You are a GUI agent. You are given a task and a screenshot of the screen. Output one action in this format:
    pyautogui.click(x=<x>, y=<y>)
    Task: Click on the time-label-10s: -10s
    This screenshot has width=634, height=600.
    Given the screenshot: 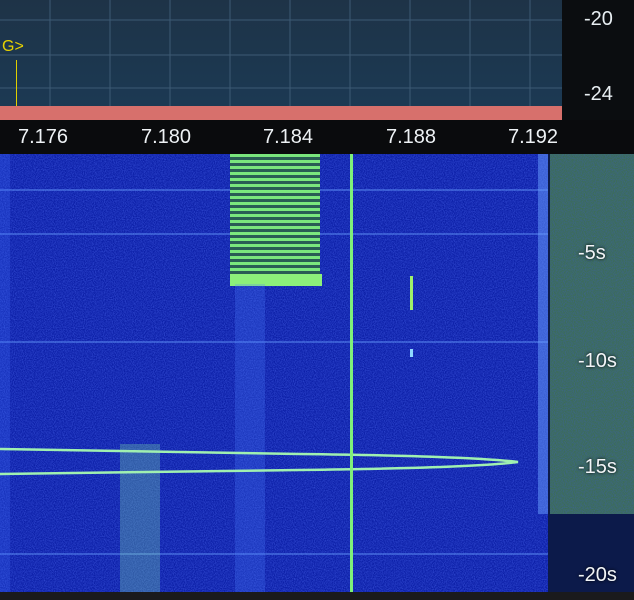 What is the action you would take?
    pyautogui.click(x=597, y=361)
    